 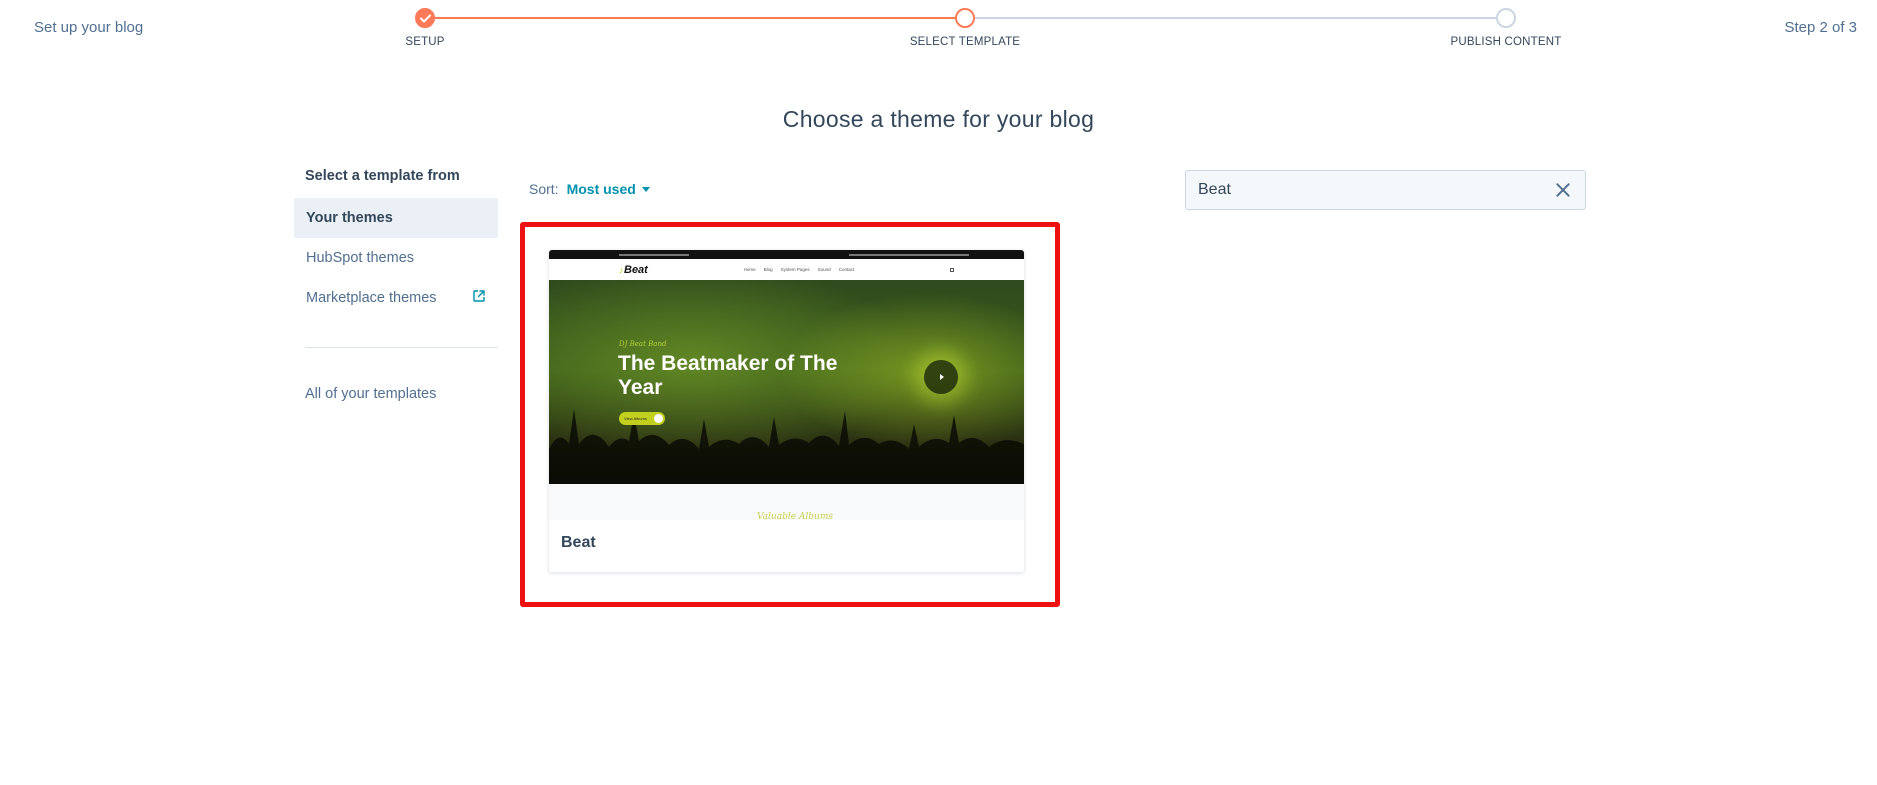 I want to click on sidebar-item-label: HubSpot themes, so click(x=360, y=258).